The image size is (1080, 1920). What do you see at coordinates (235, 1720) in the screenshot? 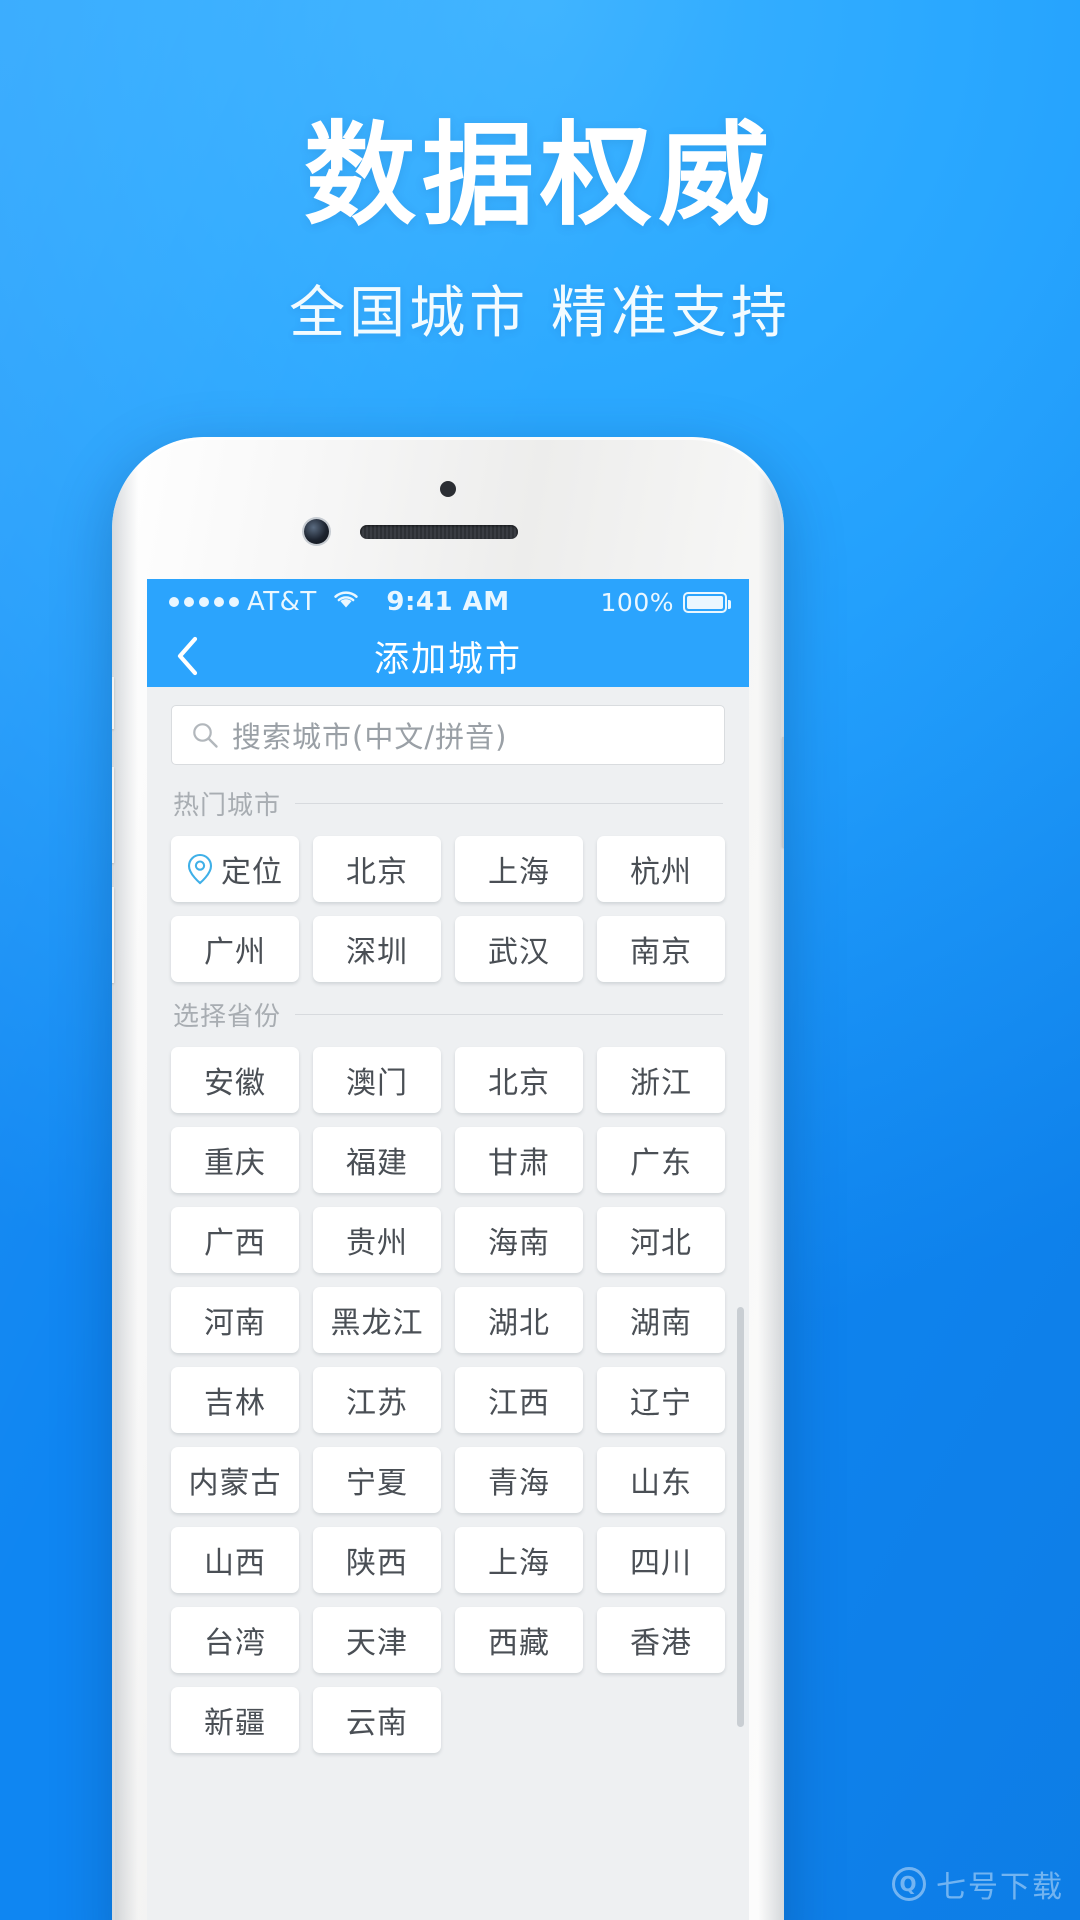
I see `province-chip-新疆: 新疆` at bounding box center [235, 1720].